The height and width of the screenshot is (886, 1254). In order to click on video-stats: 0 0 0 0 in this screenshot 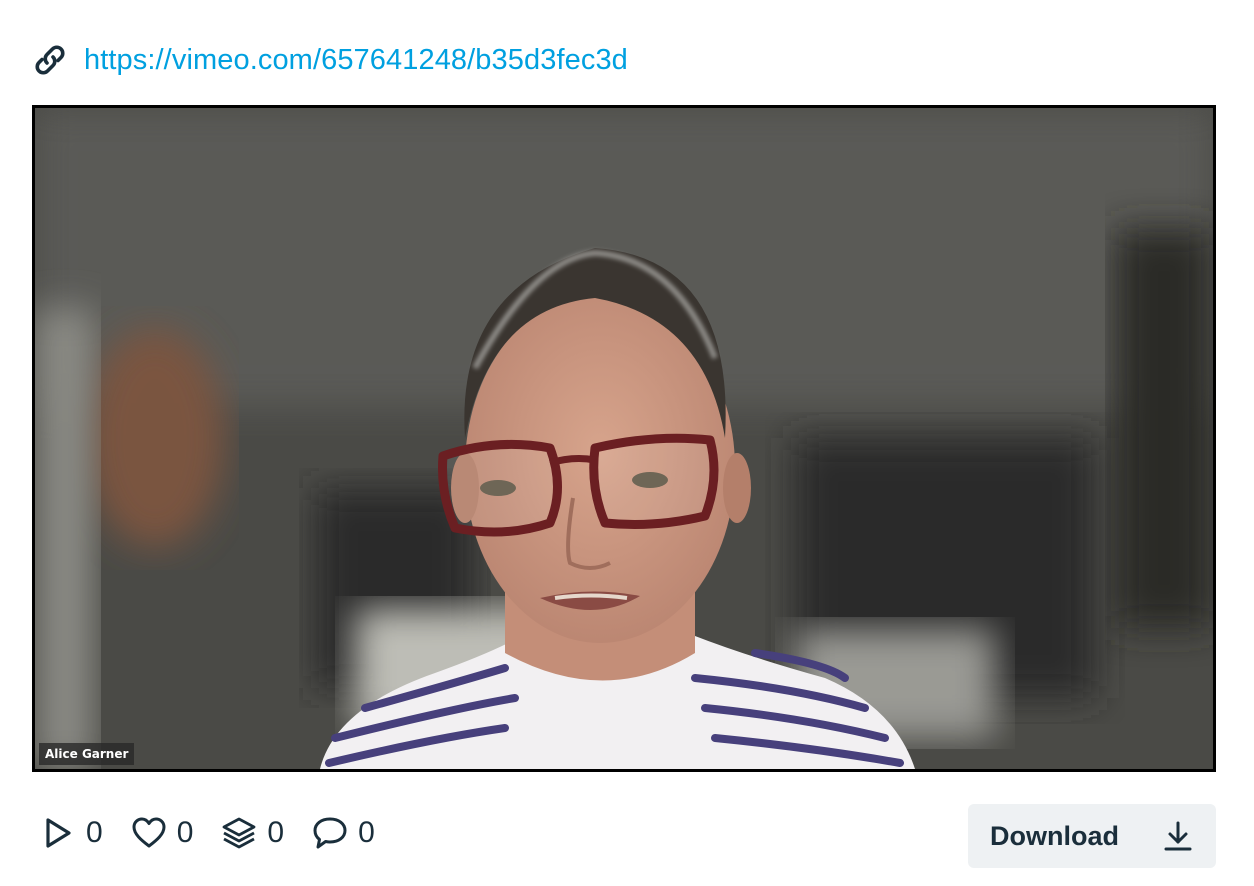, I will do `click(221, 833)`.